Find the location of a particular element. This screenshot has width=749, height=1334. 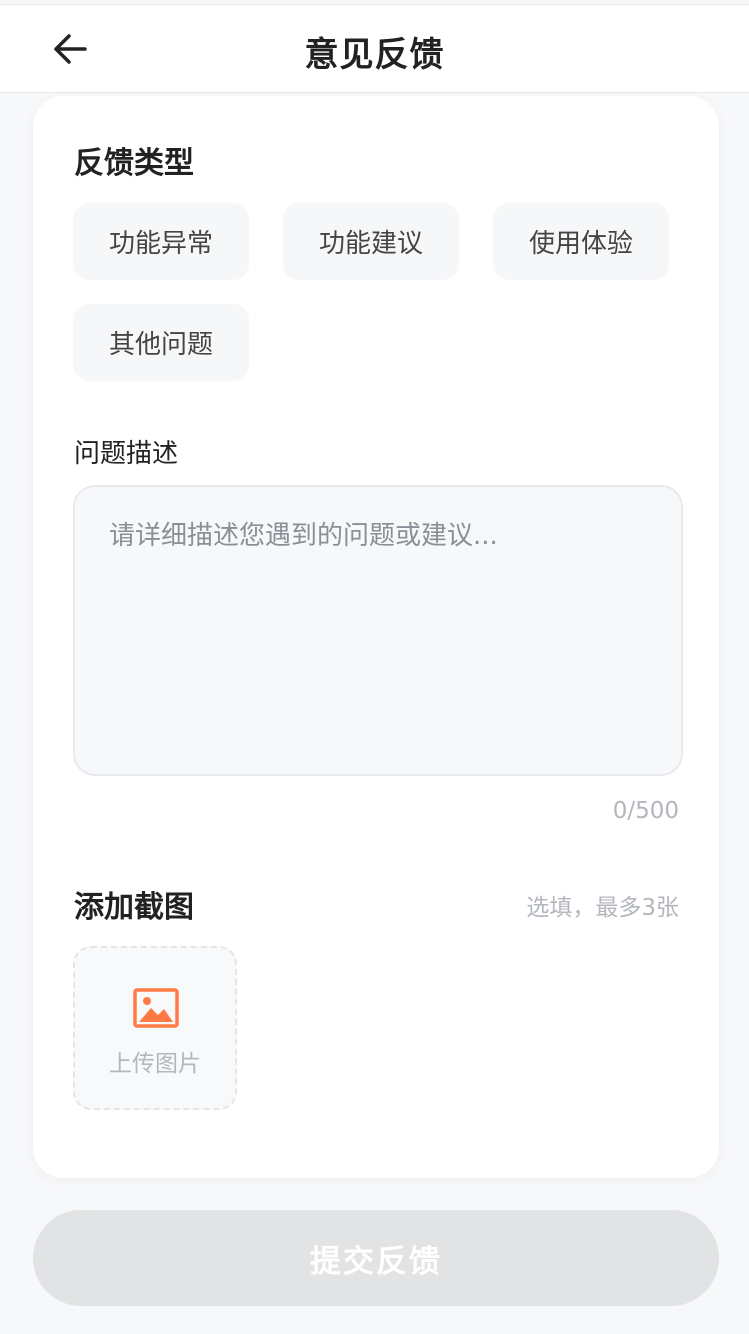

feedback-type-option-other: 其他问题 is located at coordinates (161, 342).